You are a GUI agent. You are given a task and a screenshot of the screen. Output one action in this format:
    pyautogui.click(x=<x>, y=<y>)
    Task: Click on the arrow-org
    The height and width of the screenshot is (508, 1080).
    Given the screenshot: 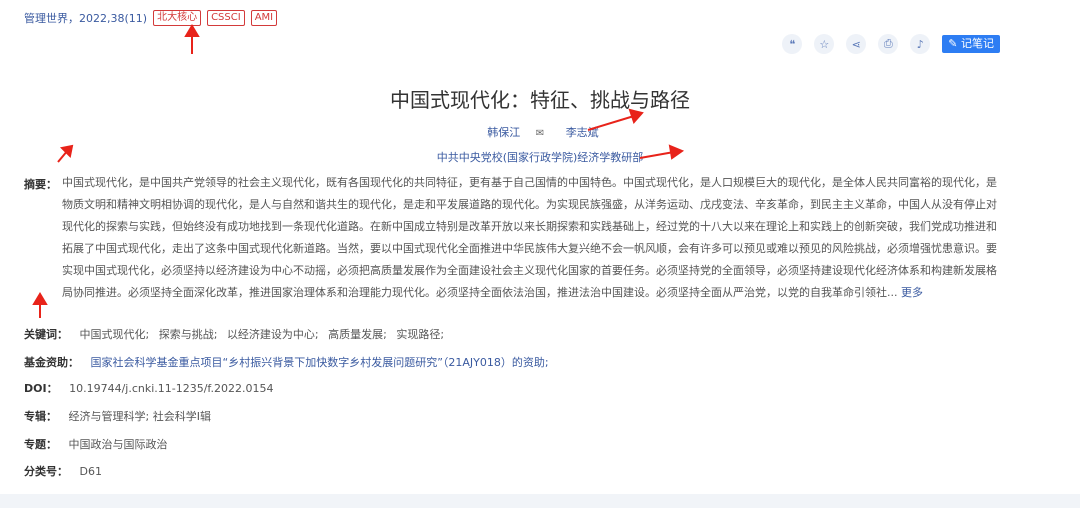 What is the action you would take?
    pyautogui.click(x=657, y=155)
    